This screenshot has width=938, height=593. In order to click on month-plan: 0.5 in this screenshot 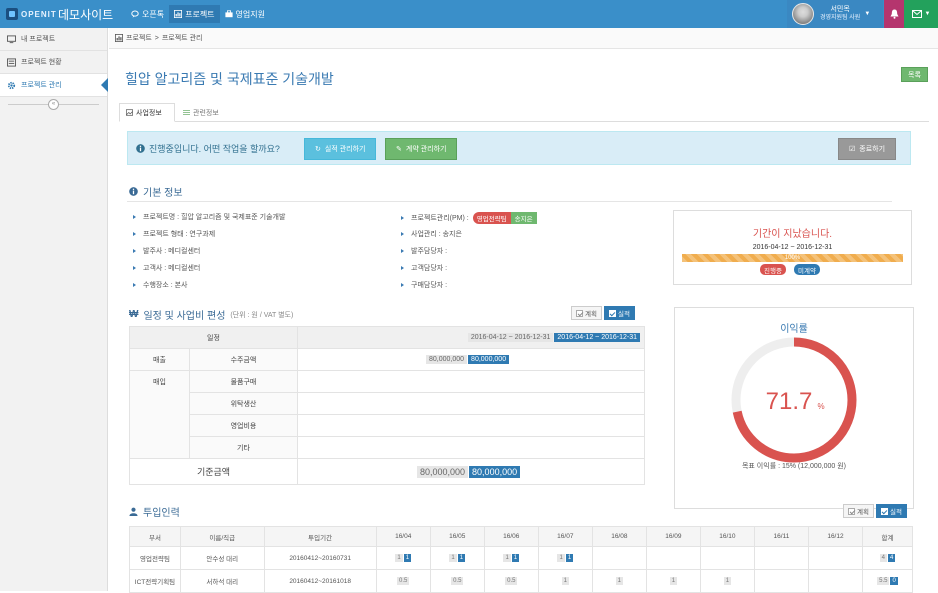, I will do `click(403, 581)`.